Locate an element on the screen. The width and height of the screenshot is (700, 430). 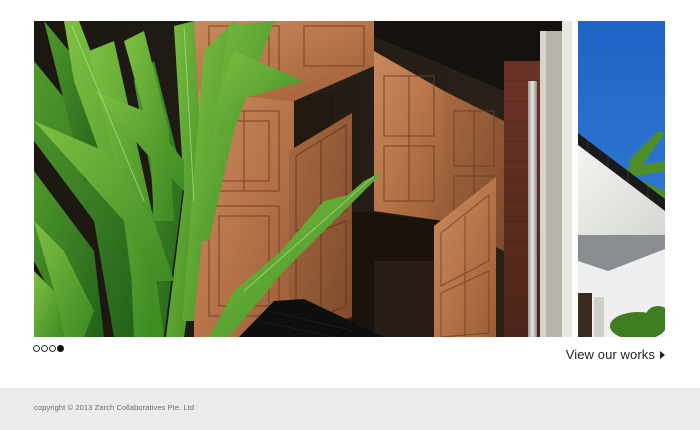
slideshow-pager is located at coordinates (48, 349).